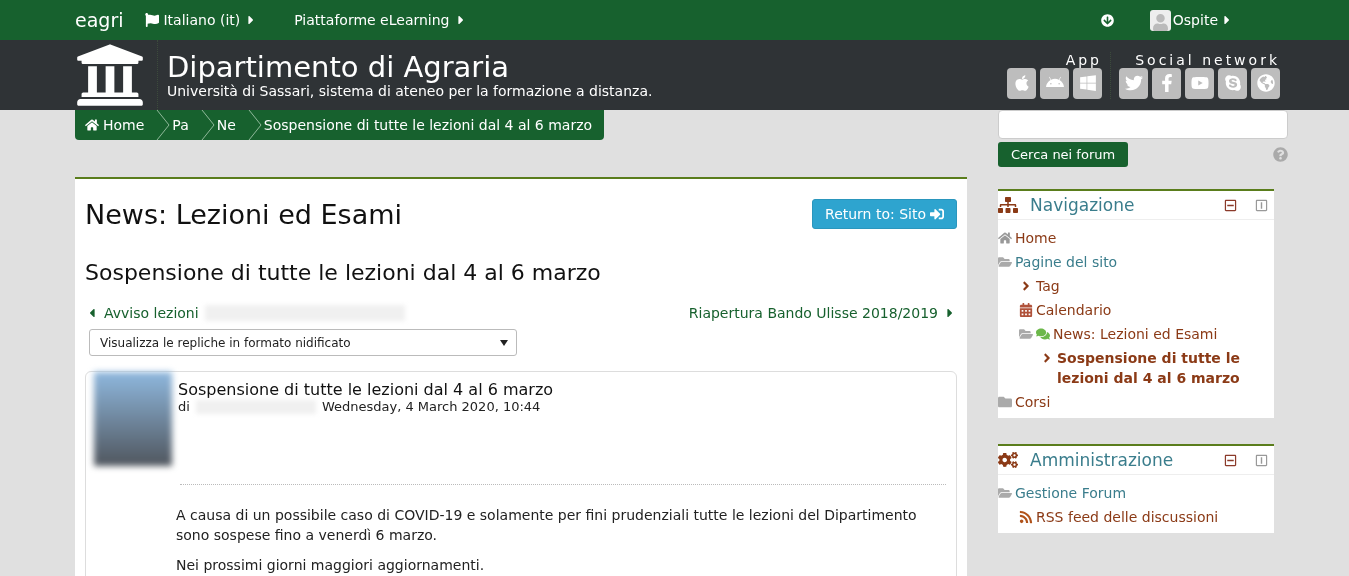  What do you see at coordinates (303, 342) in the screenshot?
I see `display-mode-select: Visualizza le repliche in formato nidificato` at bounding box center [303, 342].